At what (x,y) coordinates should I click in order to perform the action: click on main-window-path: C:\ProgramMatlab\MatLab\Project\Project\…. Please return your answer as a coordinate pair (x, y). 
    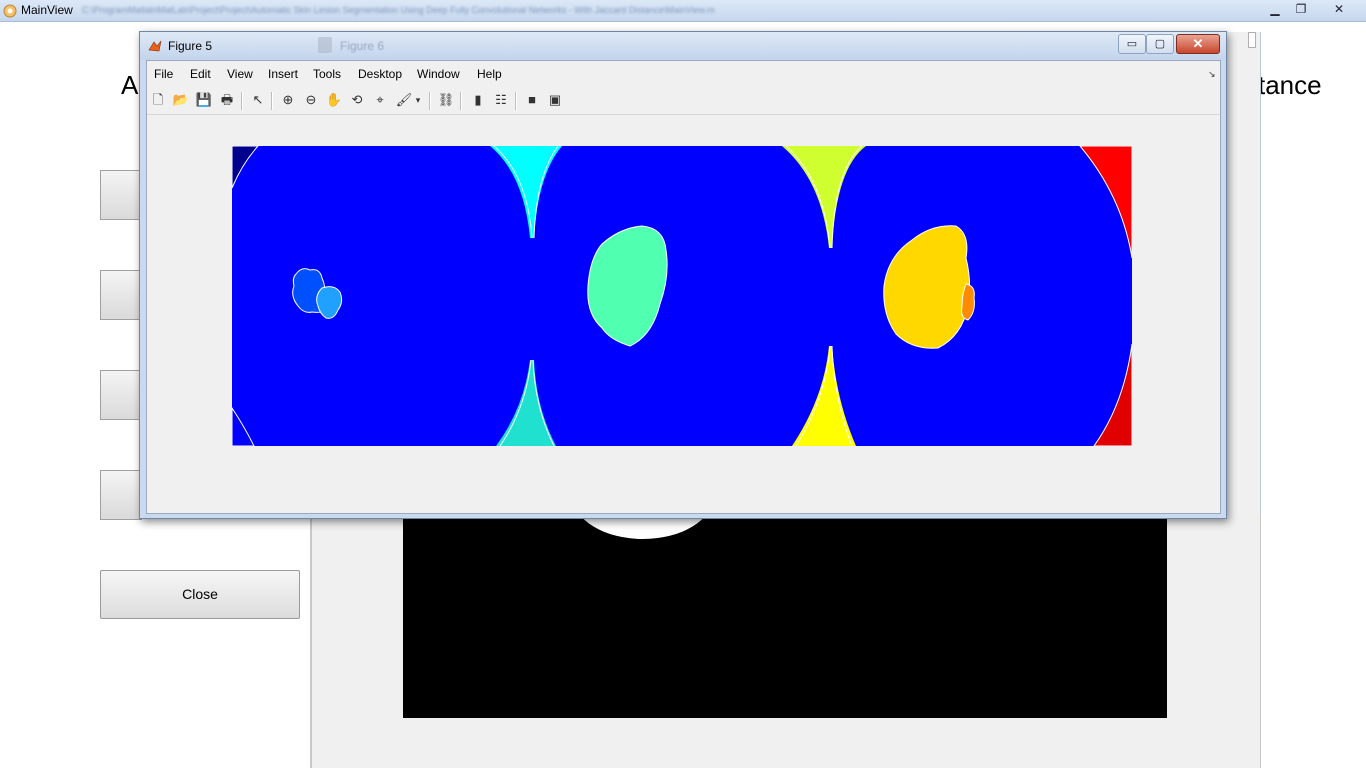
    Looking at the image, I should click on (398, 10).